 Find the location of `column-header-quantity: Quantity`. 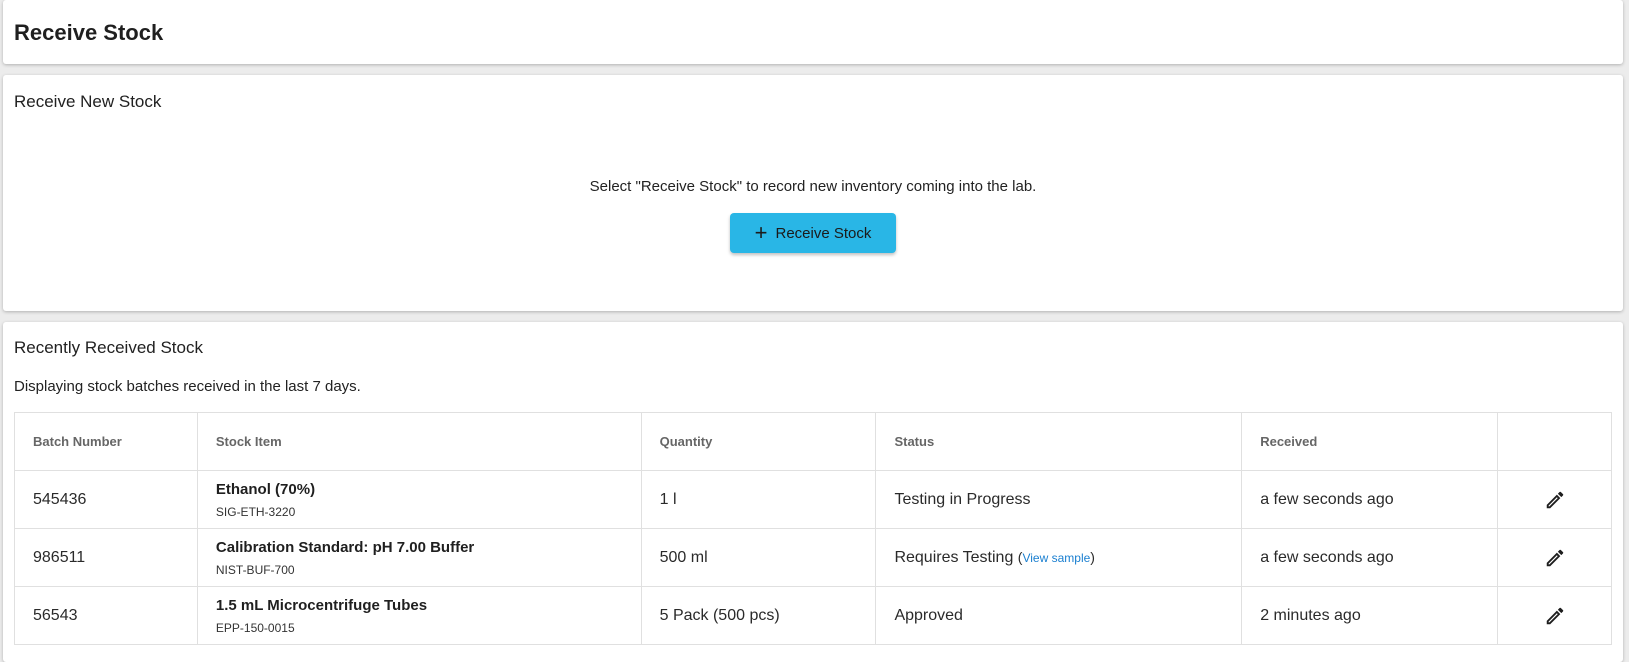

column-header-quantity: Quantity is located at coordinates (758, 441).